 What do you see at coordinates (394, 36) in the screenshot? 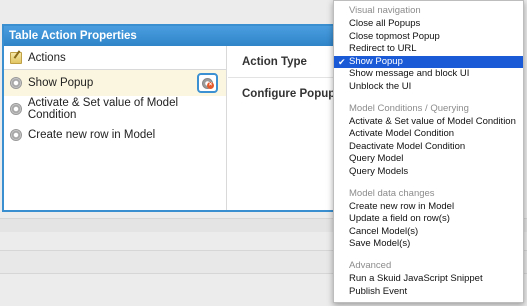
I see `menu-item-label: Close topmost Popup` at bounding box center [394, 36].